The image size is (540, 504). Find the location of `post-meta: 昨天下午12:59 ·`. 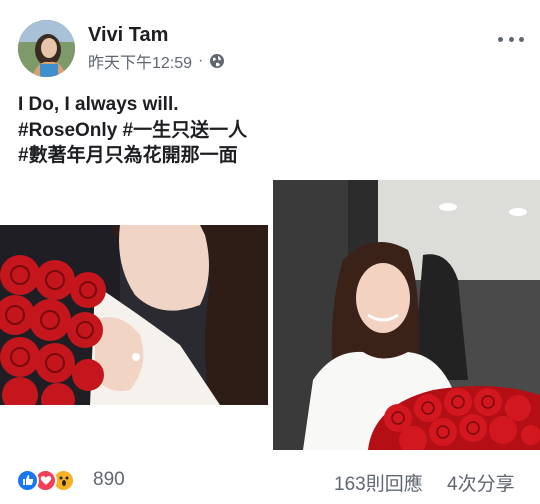

post-meta: 昨天下午12:59 · is located at coordinates (156, 61).